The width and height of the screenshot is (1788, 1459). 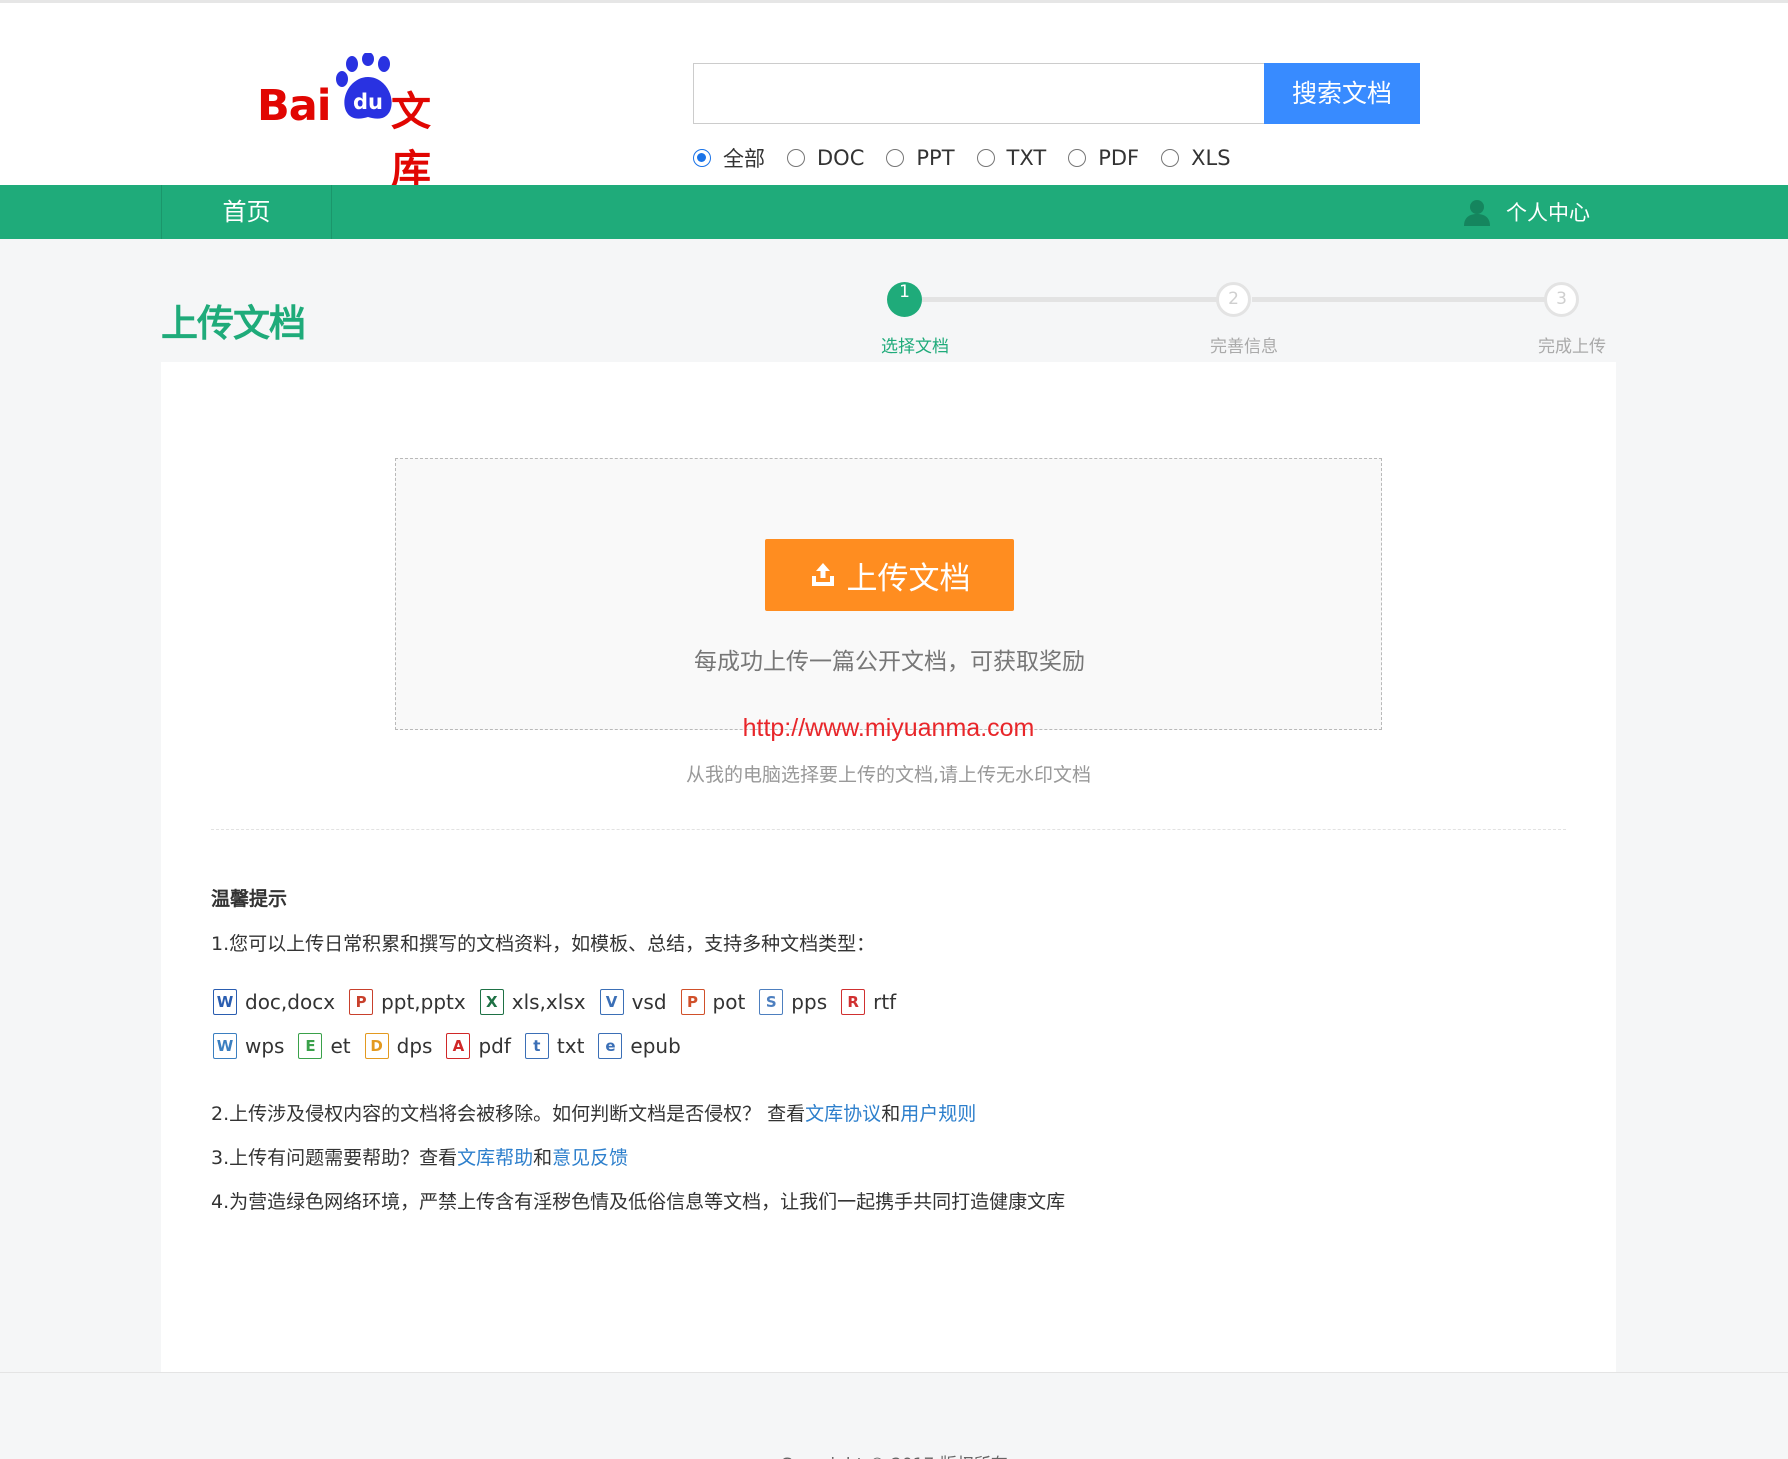 What do you see at coordinates (889, 662) in the screenshot?
I see `reward-text: 每成功上传一篇公开文档，可获取奖励` at bounding box center [889, 662].